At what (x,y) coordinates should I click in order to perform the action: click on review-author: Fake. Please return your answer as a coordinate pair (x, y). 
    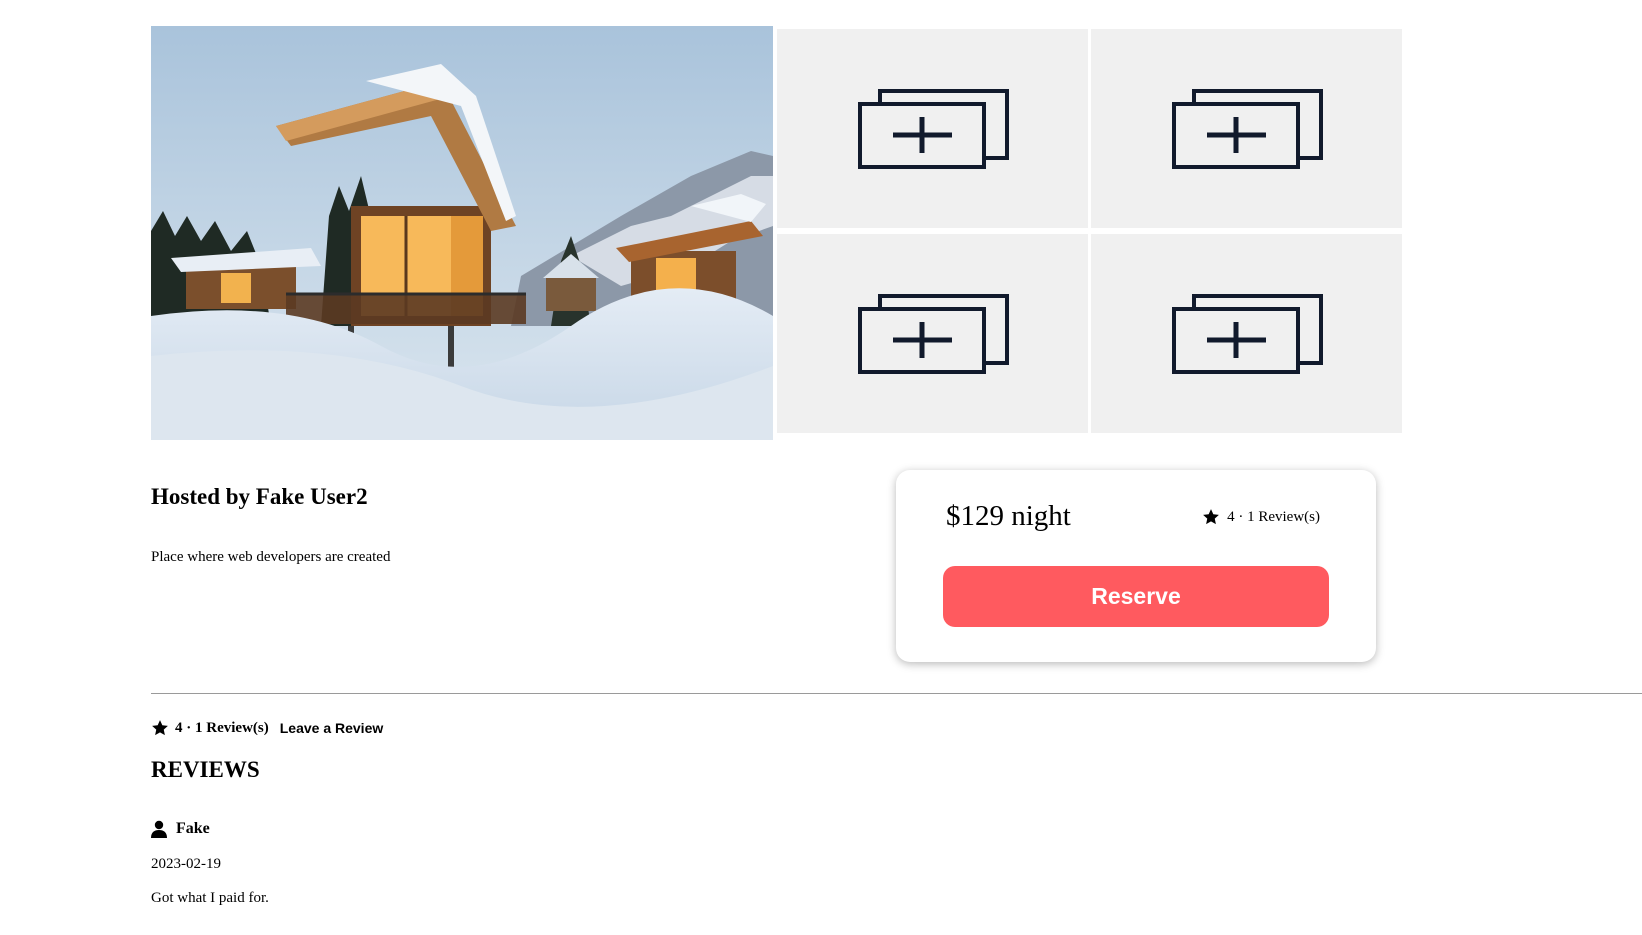
    Looking at the image, I should click on (180, 829).